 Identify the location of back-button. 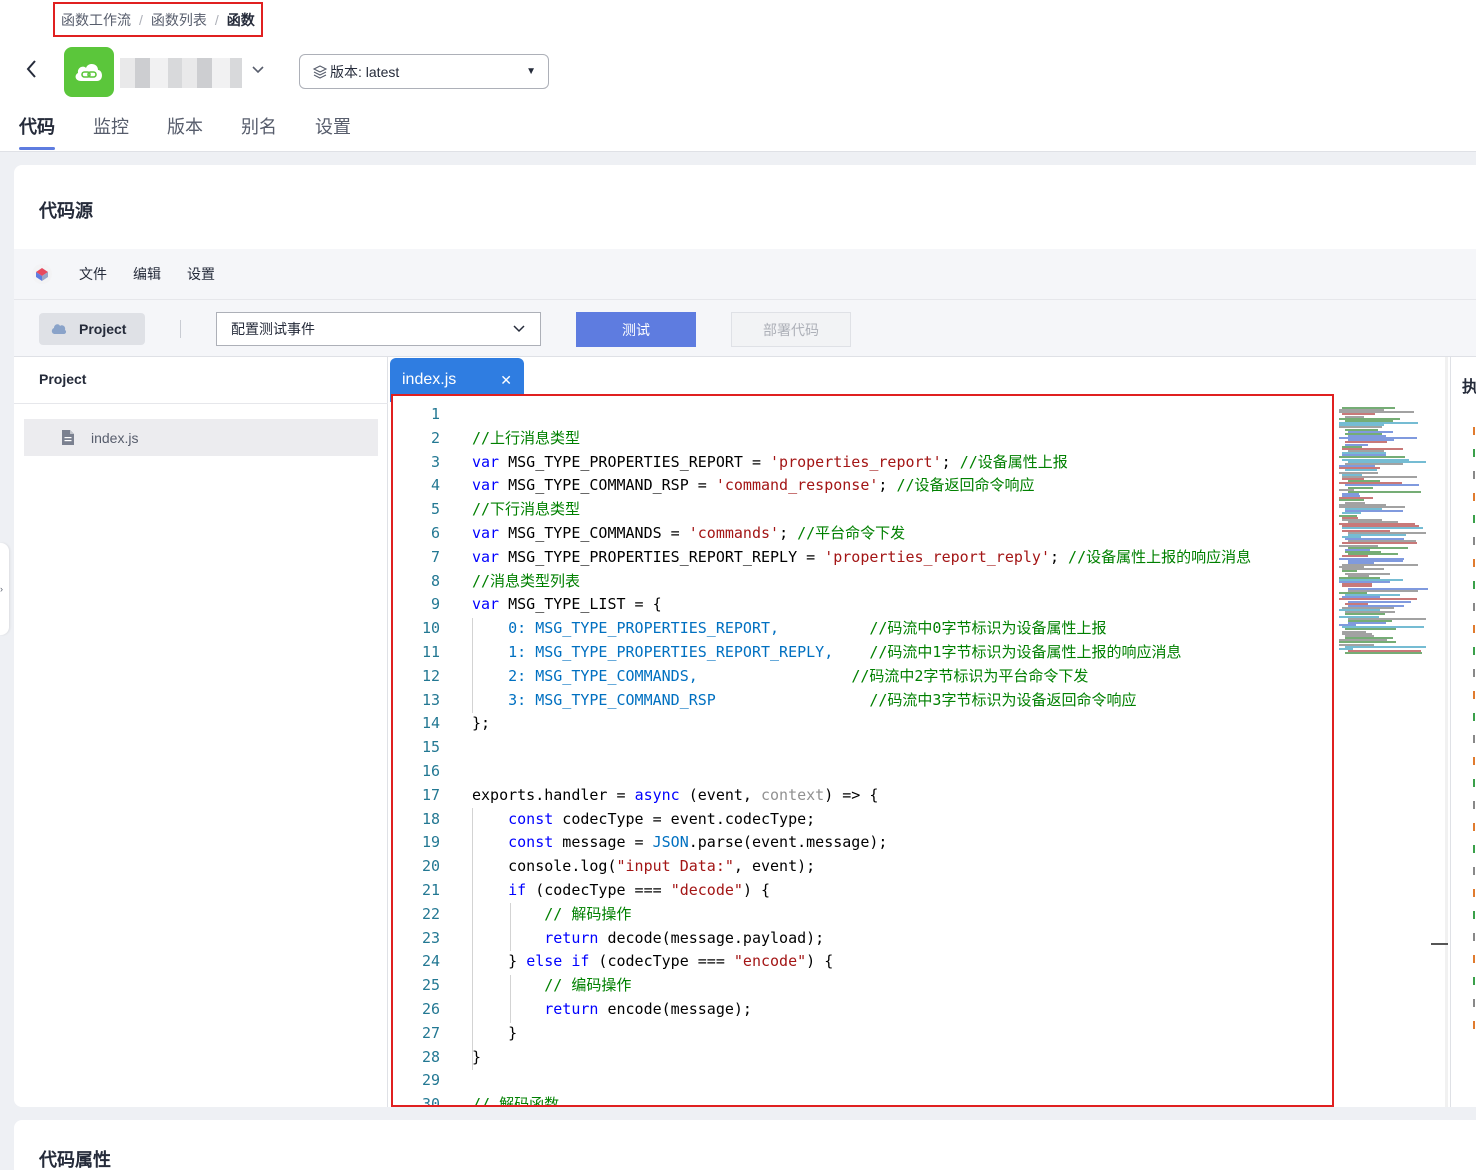
(35, 70).